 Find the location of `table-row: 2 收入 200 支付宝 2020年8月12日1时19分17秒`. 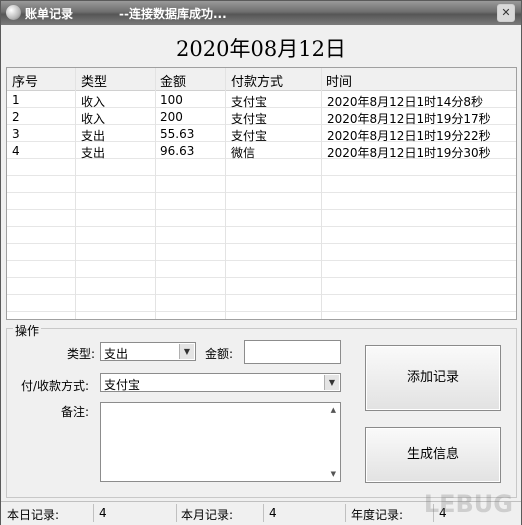

table-row: 2 收入 200 支付宝 2020年8月12日1时19分17秒 is located at coordinates (261, 117).